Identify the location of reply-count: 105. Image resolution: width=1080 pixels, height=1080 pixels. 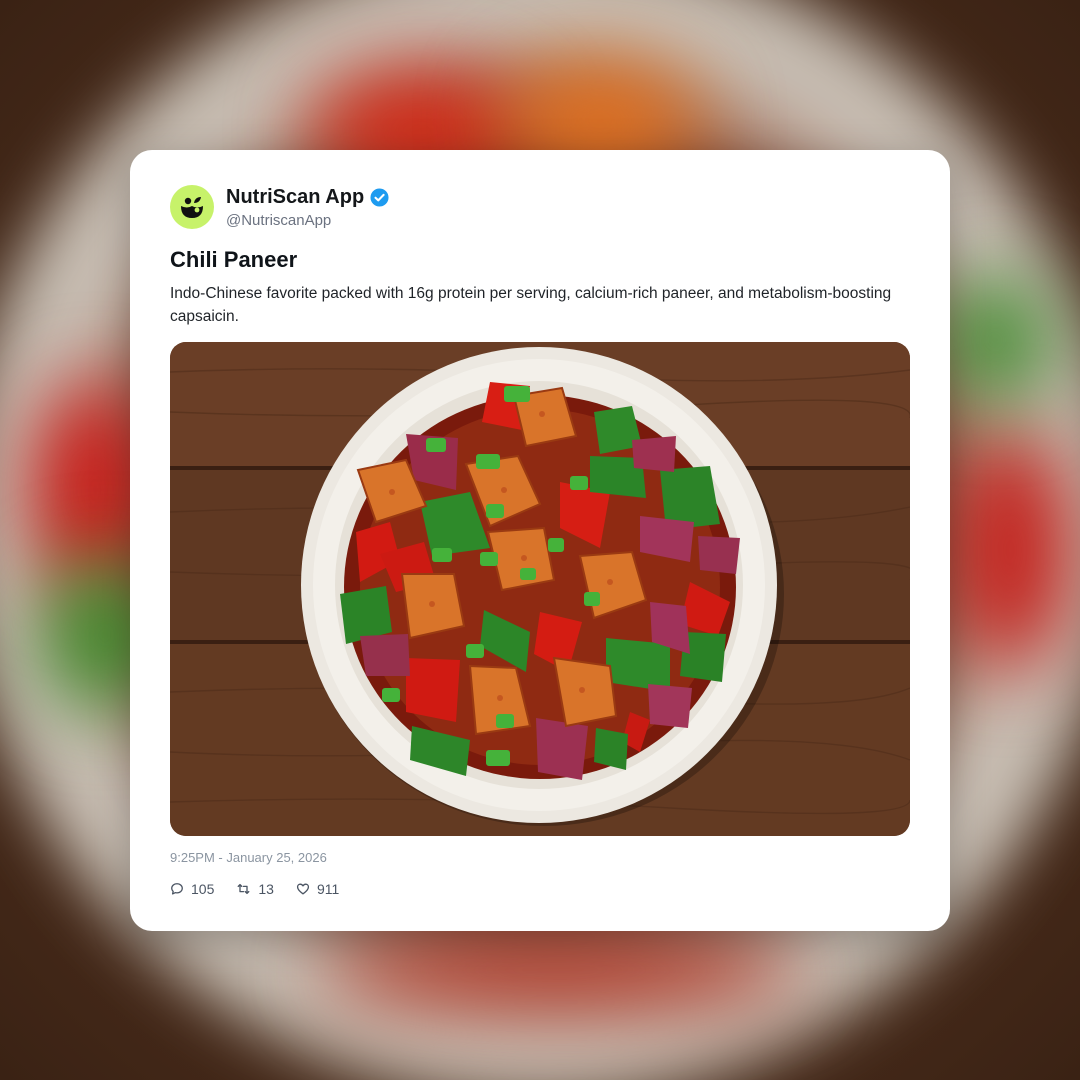
(203, 889).